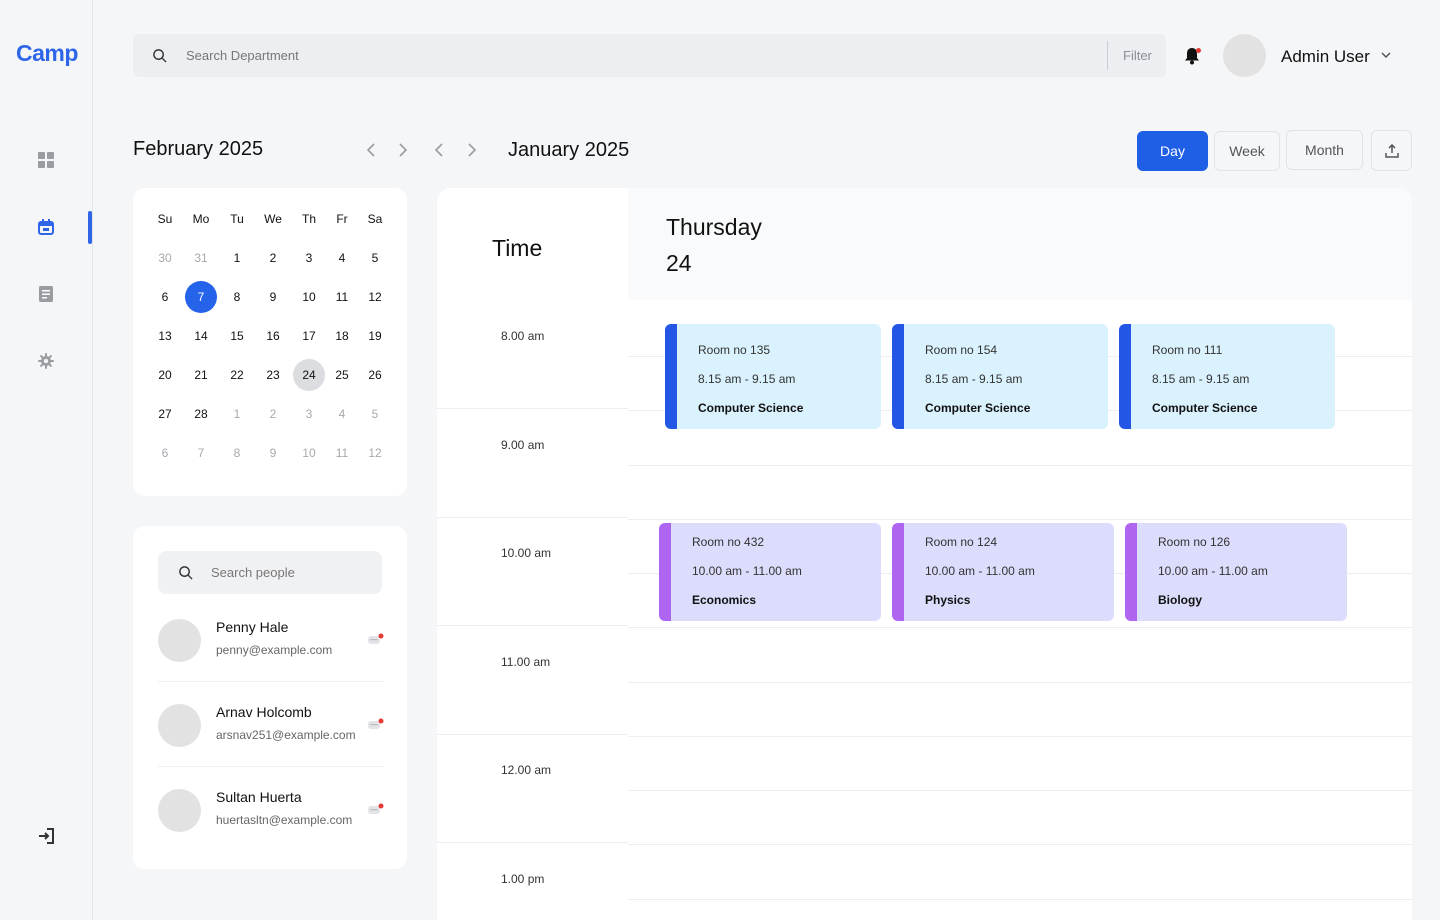  Describe the element at coordinates (342, 375) in the screenshot. I see `calendar-day: 25` at that location.